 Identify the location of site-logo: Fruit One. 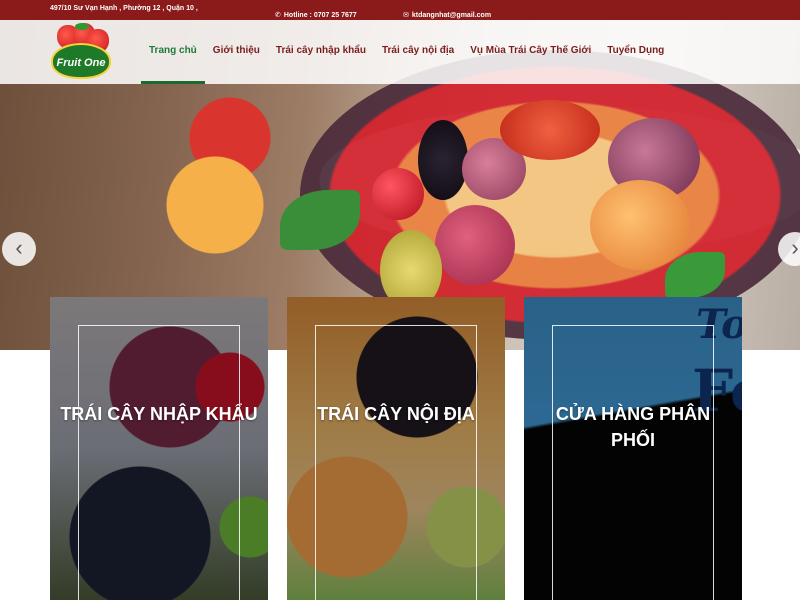
(81, 52).